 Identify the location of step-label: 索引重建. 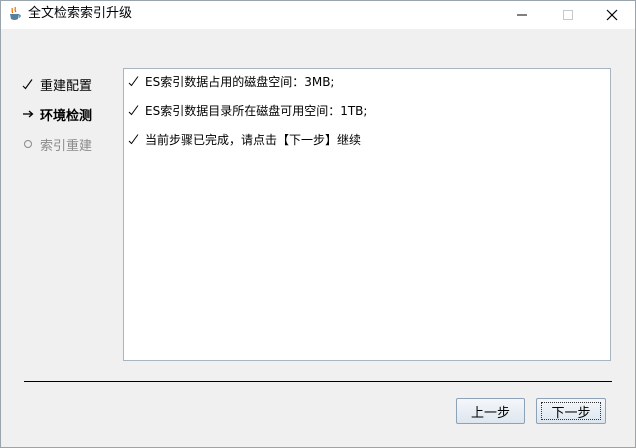
(66, 146).